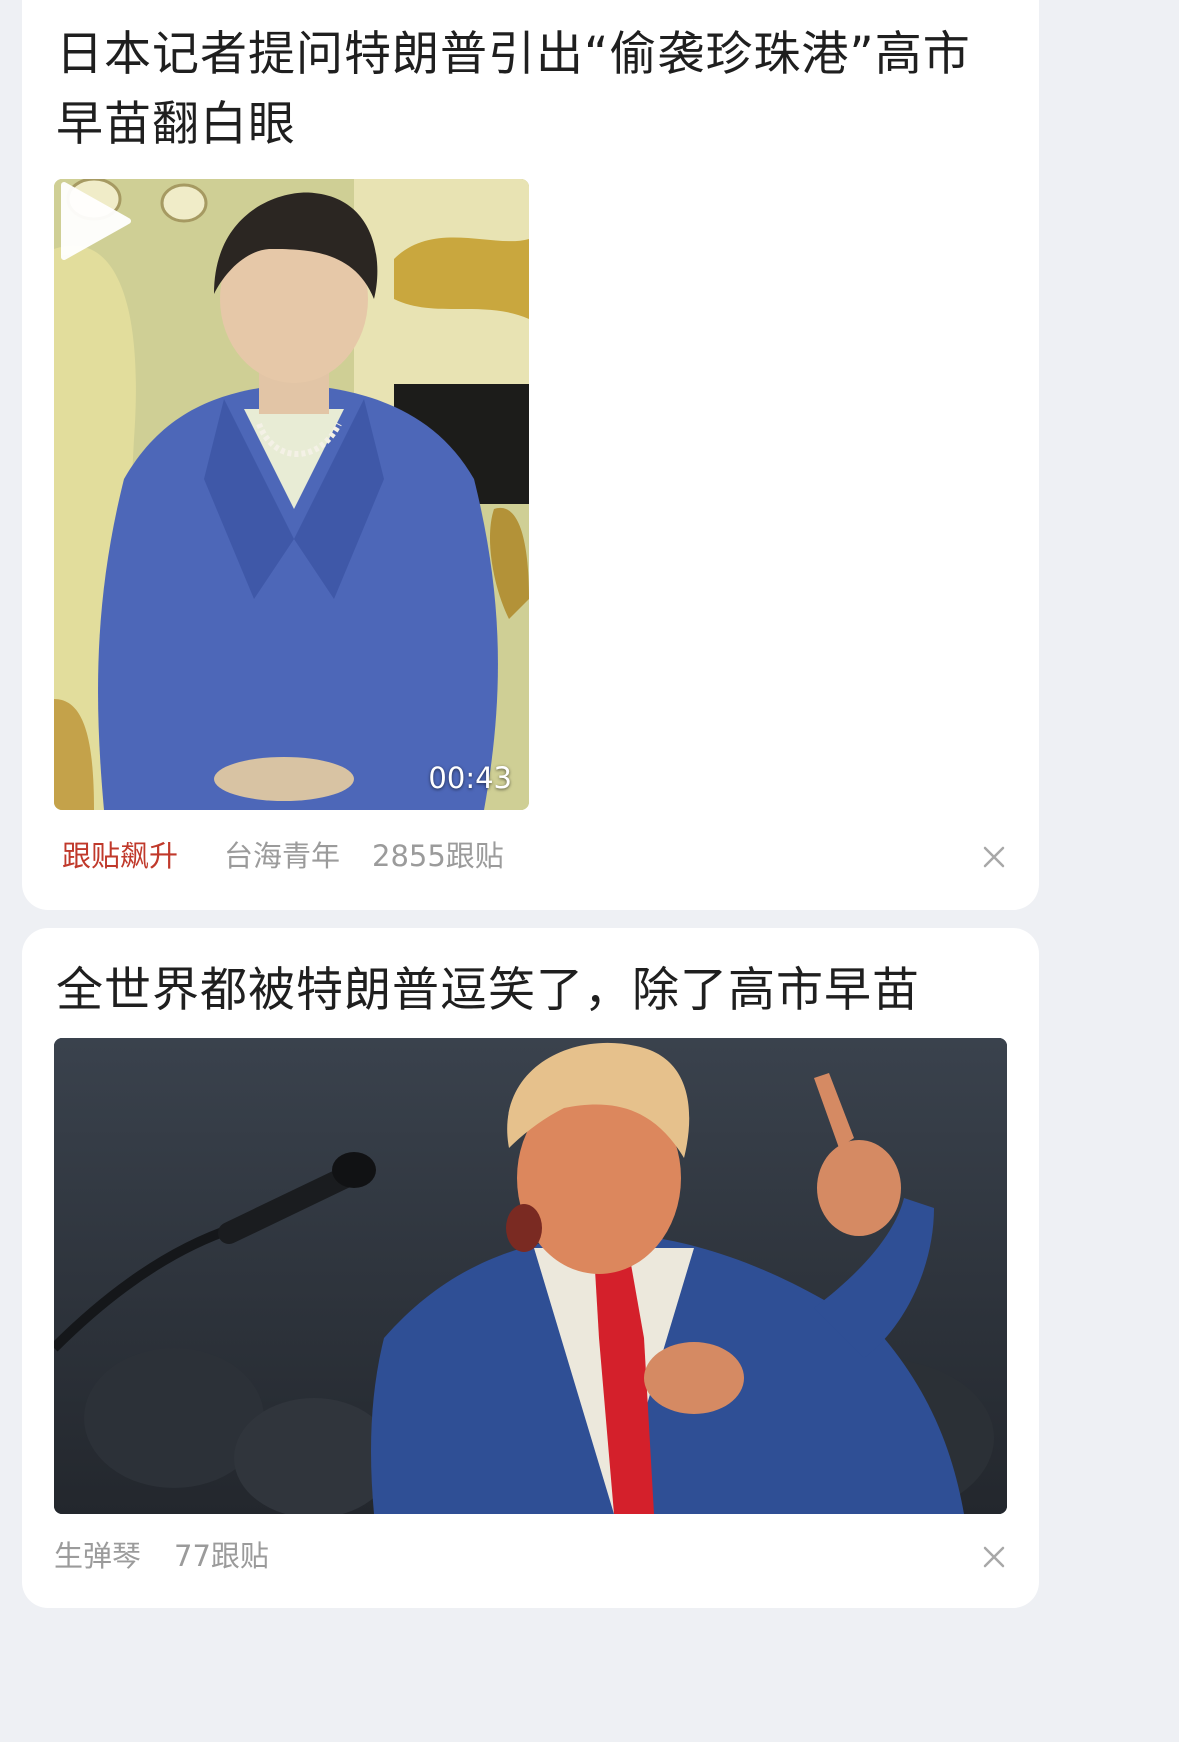 This screenshot has width=1179, height=1742. I want to click on video-frame-image, so click(291, 494).